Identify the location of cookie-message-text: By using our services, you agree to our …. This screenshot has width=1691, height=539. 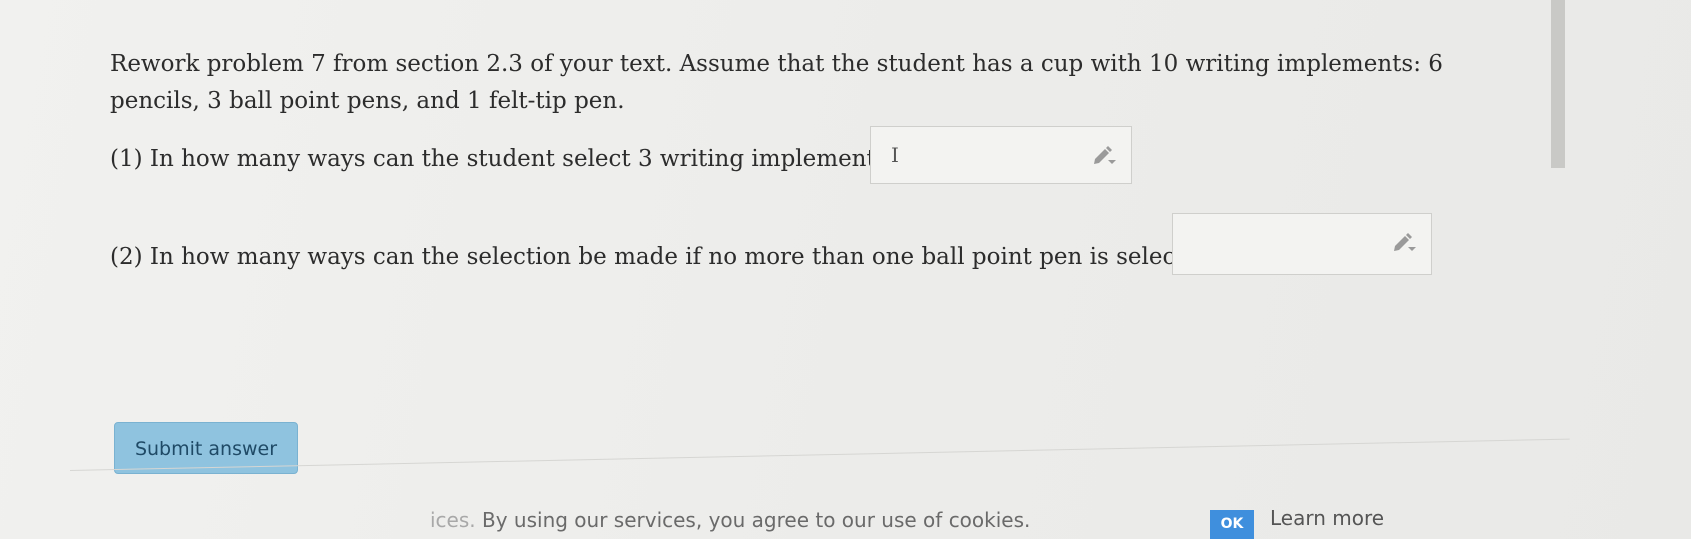
(756, 520).